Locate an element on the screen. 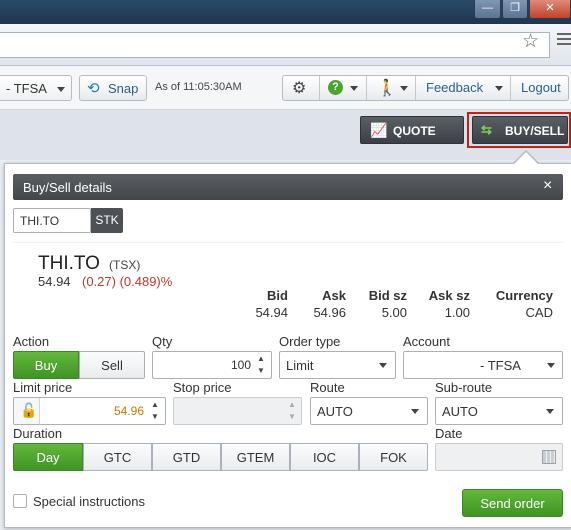  duration-ioc: IOC is located at coordinates (324, 457).